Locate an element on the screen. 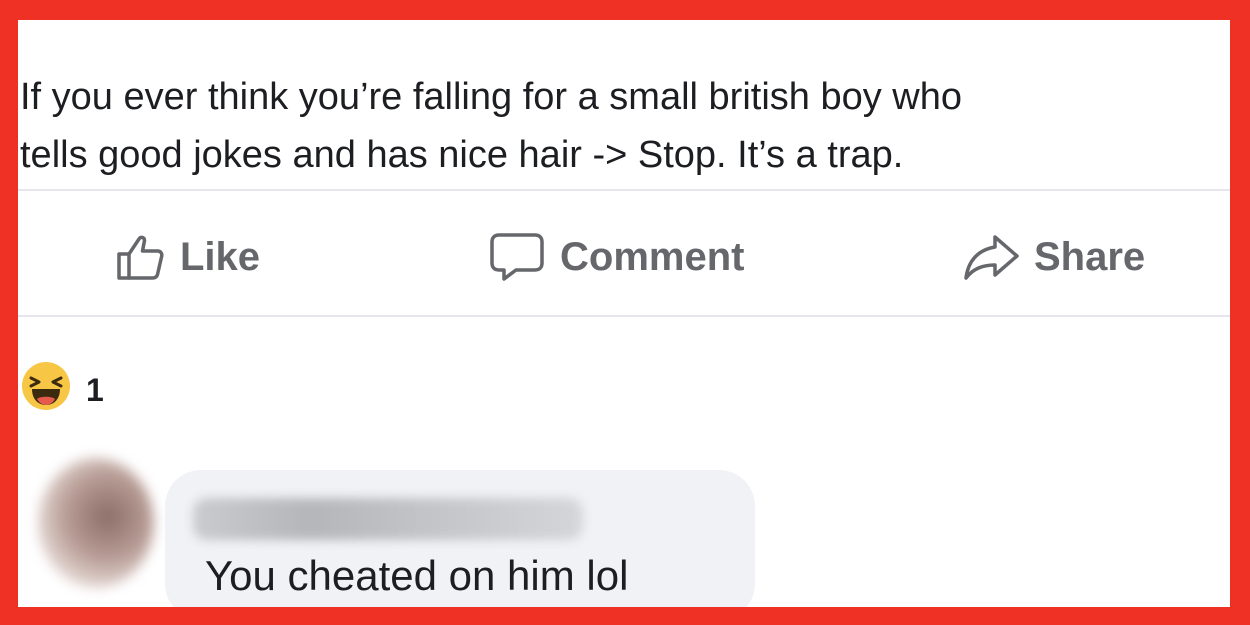 The width and height of the screenshot is (1250, 625). commenter-avatar is located at coordinates (96, 523).